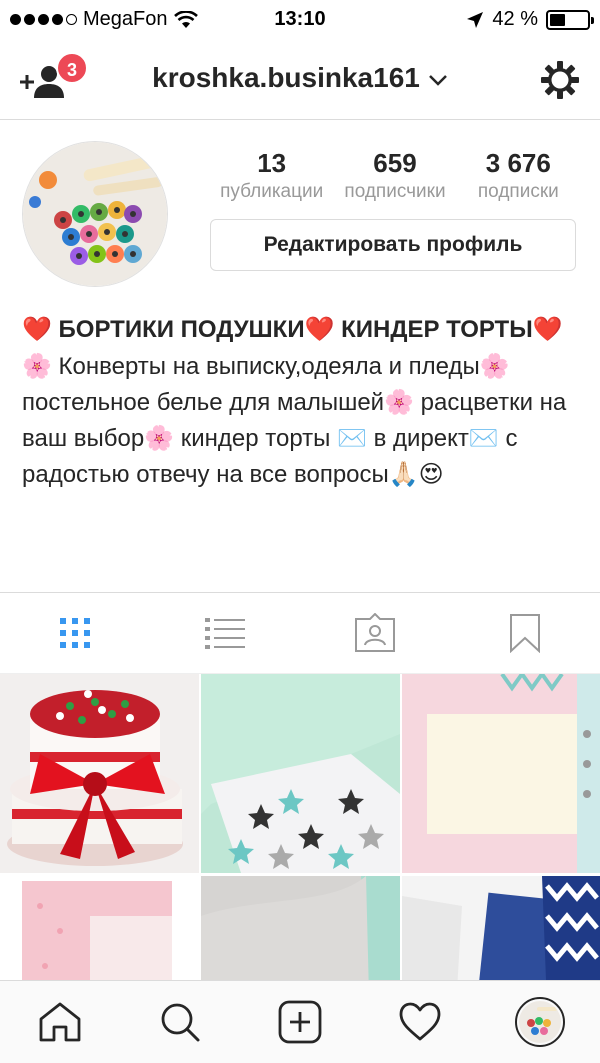 This screenshot has width=600, height=1063. I want to click on username: kroshka.businka161, so click(286, 77).